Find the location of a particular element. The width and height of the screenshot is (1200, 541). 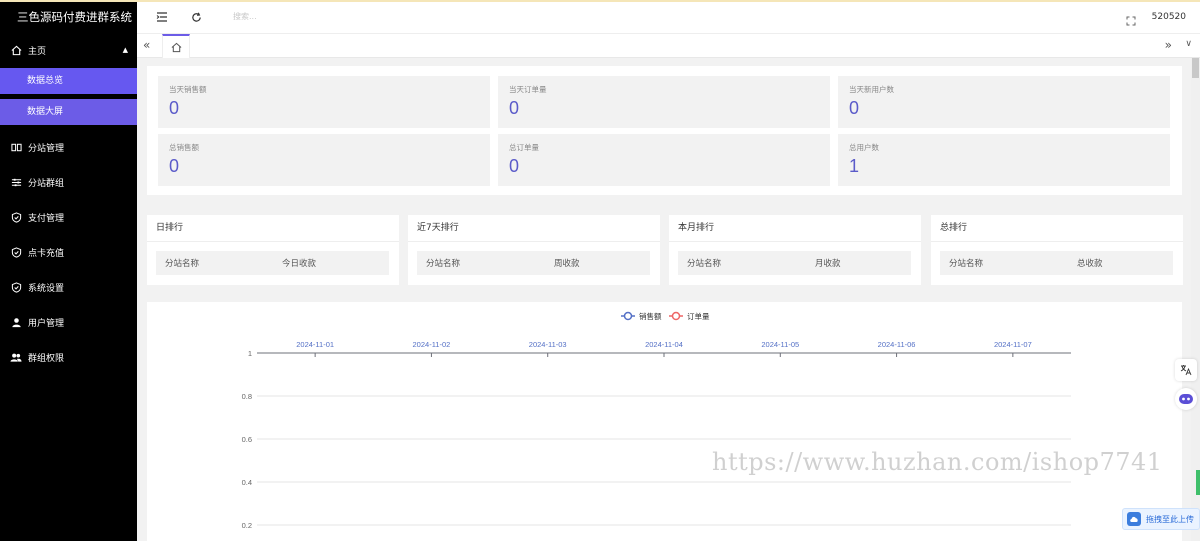

stat-label: 总销售额 is located at coordinates (184, 147).